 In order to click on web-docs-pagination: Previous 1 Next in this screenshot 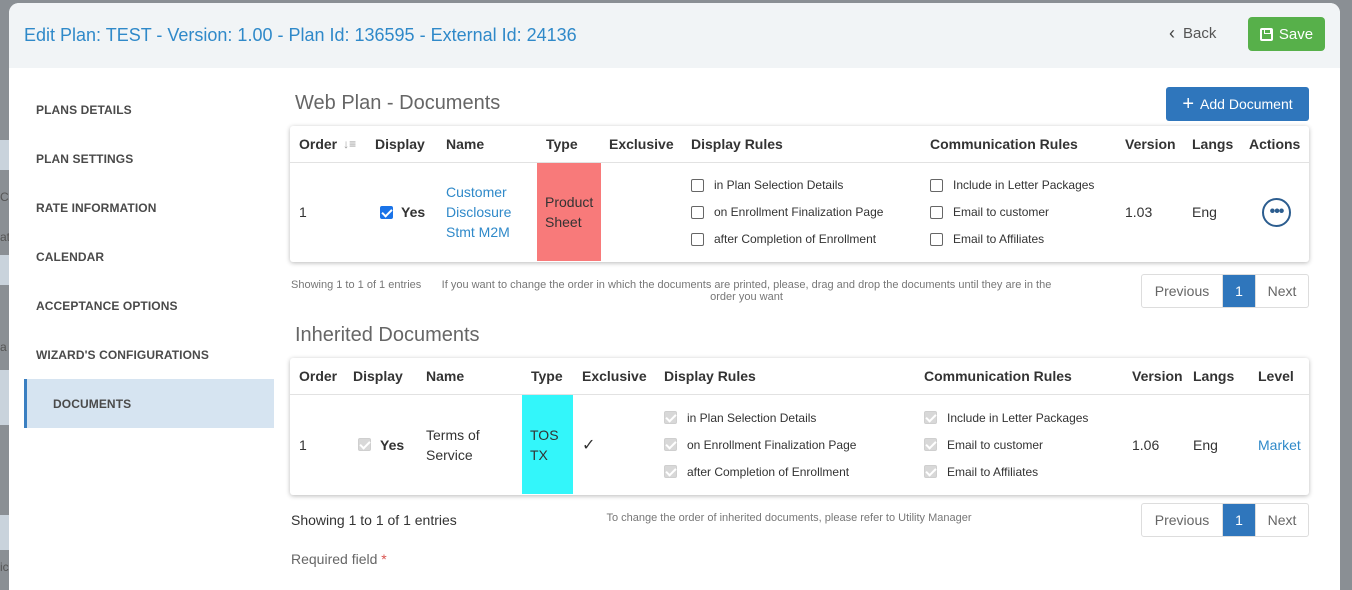, I will do `click(1225, 291)`.